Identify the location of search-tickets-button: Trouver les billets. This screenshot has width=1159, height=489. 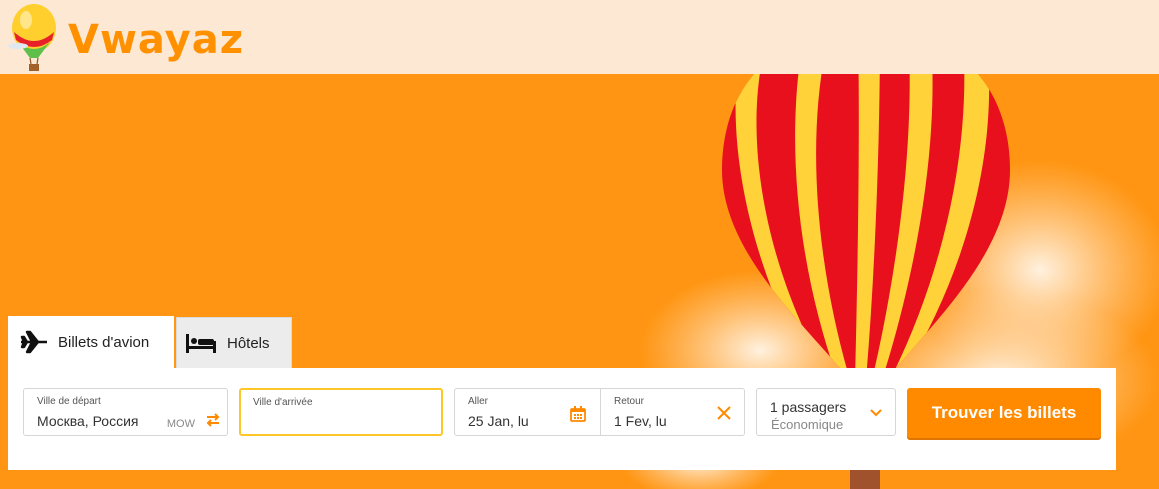
(1004, 413).